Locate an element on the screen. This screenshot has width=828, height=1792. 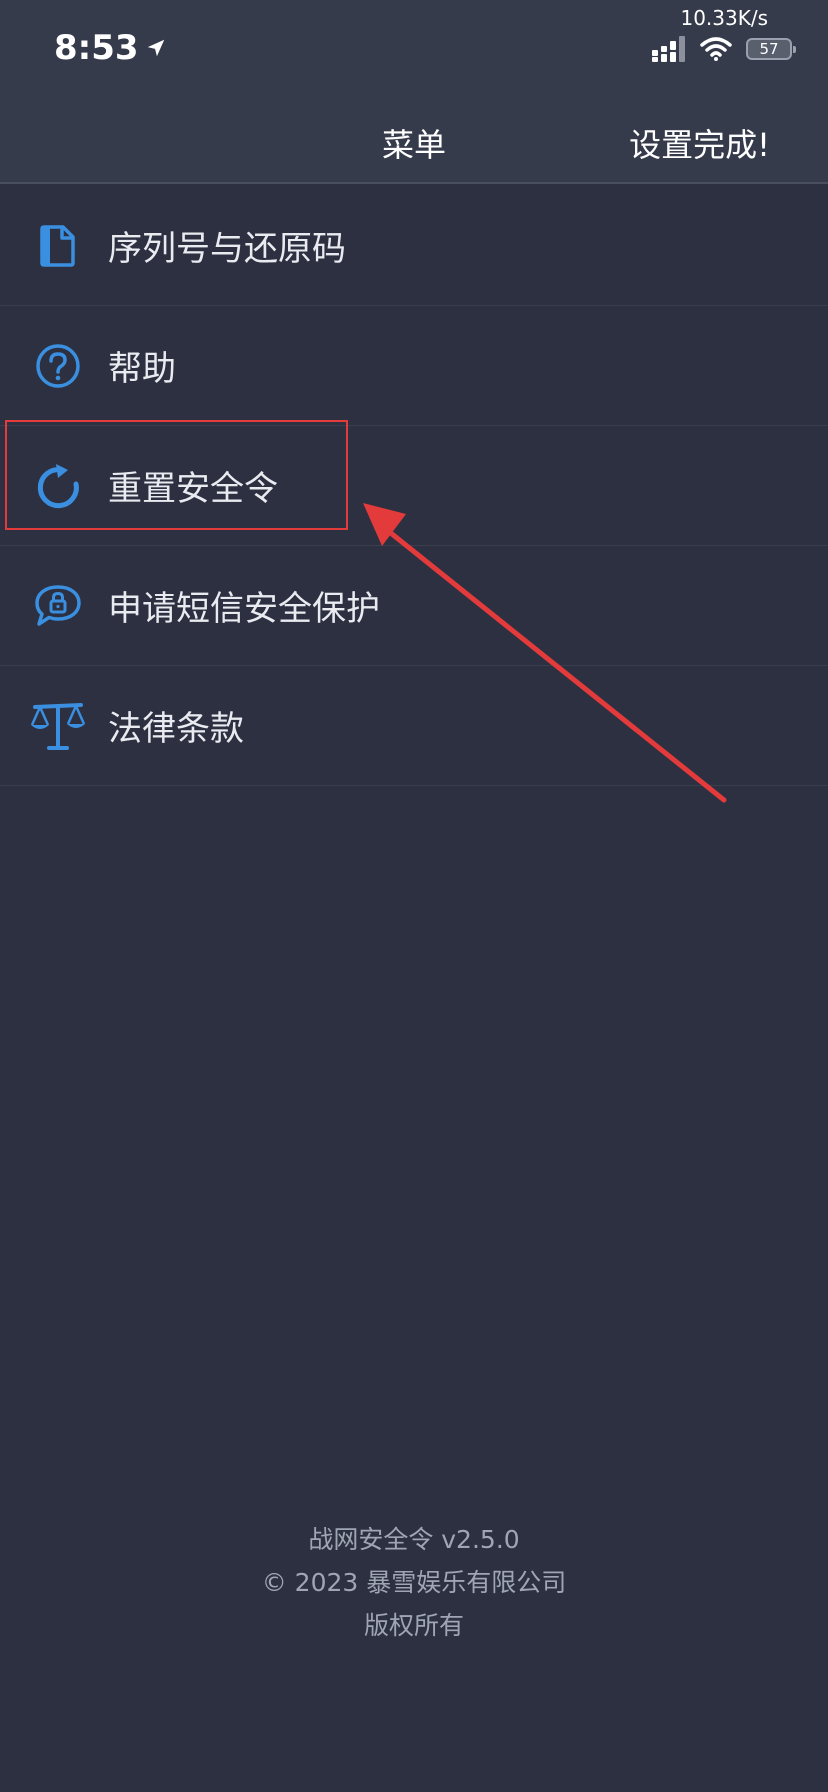
copyright: © 2023 暴雪娱乐有限公司 is located at coordinates (414, 1582).